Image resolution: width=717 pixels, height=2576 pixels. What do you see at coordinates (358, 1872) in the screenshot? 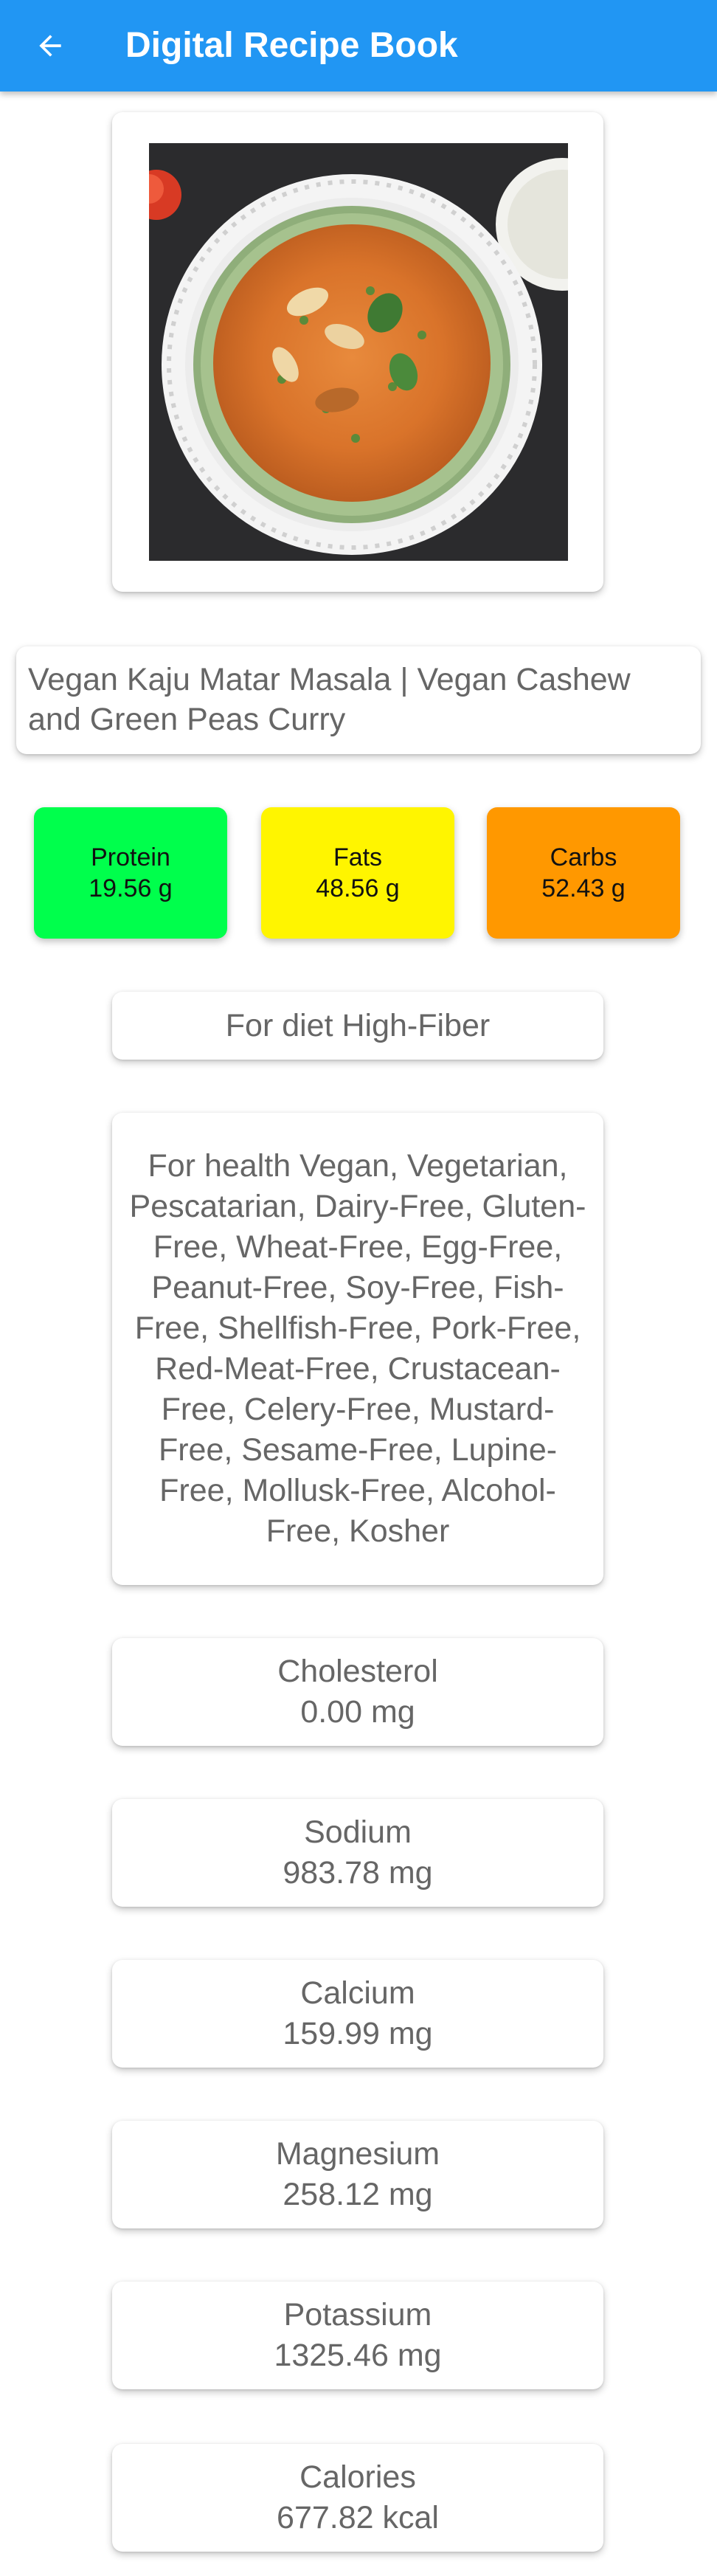
I see `sodium-value: 983.78 mg` at bounding box center [358, 1872].